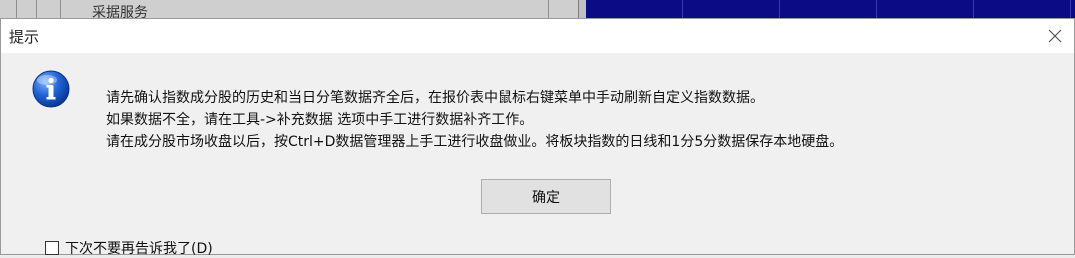 This screenshot has width=1075, height=258. I want to click on dialog-title: 提示, so click(24, 37).